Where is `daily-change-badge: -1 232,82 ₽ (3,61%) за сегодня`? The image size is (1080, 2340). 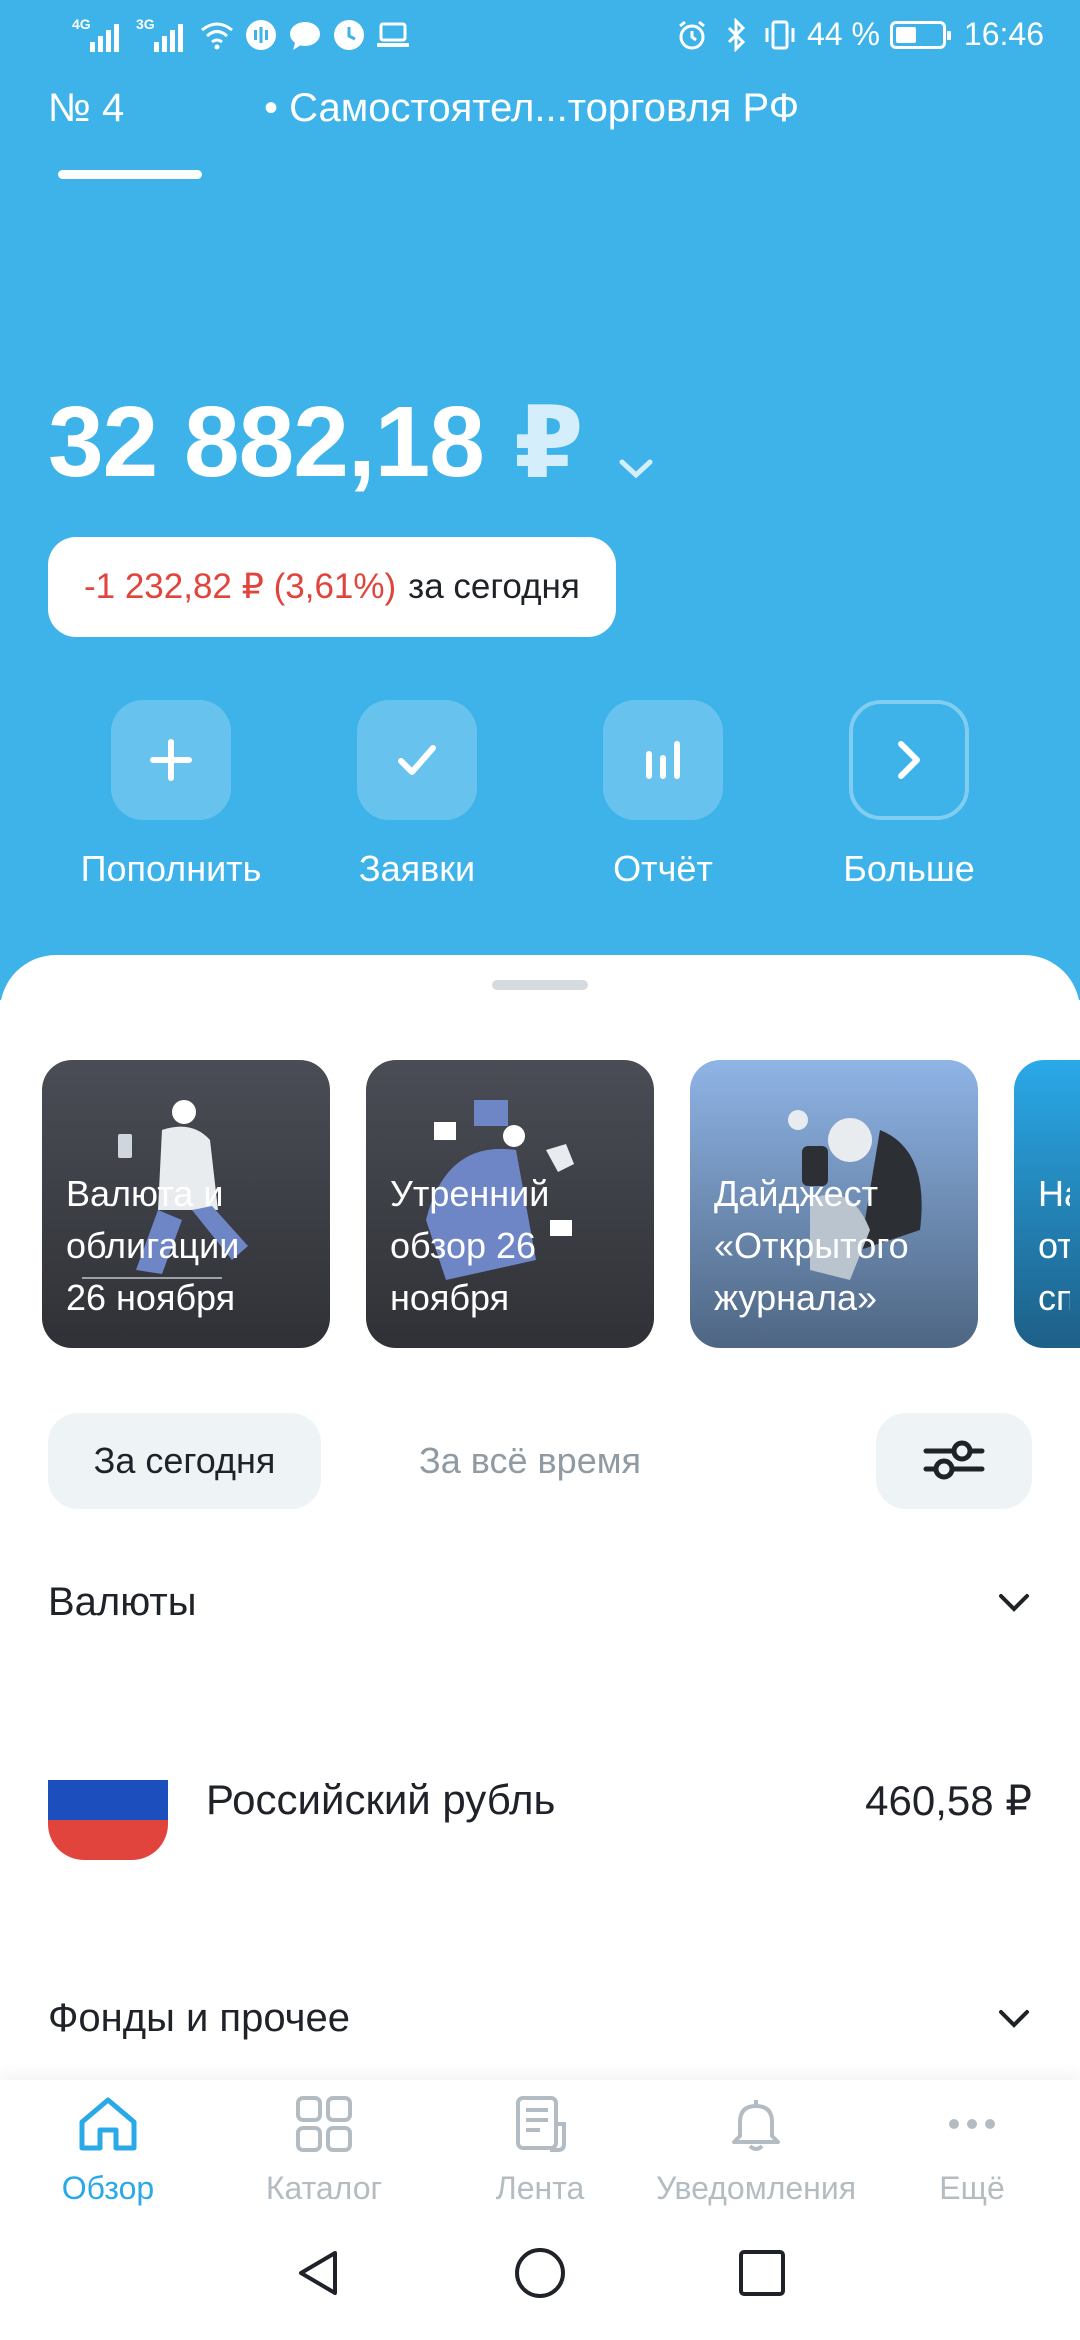 daily-change-badge: -1 232,82 ₽ (3,61%) за сегодня is located at coordinates (332, 587).